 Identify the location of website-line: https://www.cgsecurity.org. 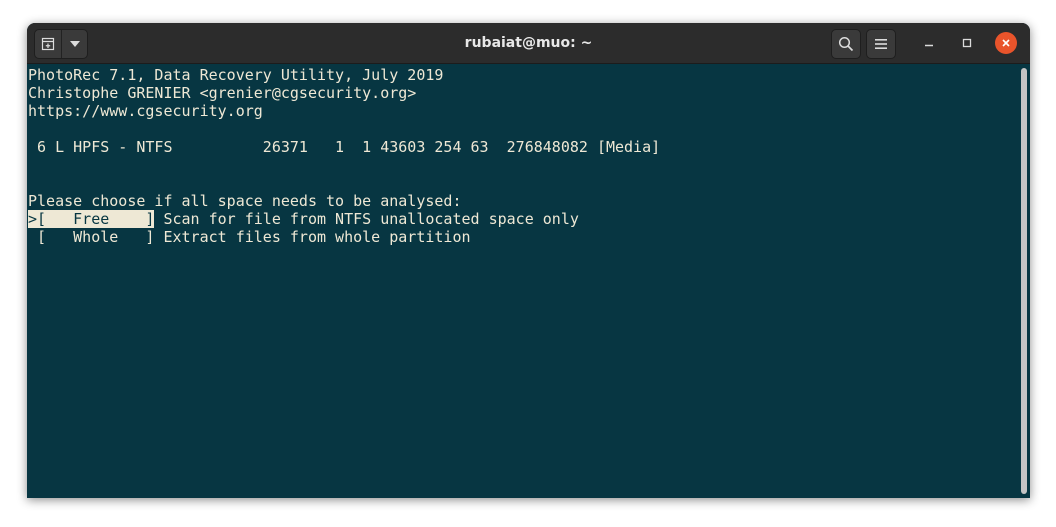
(145, 111).